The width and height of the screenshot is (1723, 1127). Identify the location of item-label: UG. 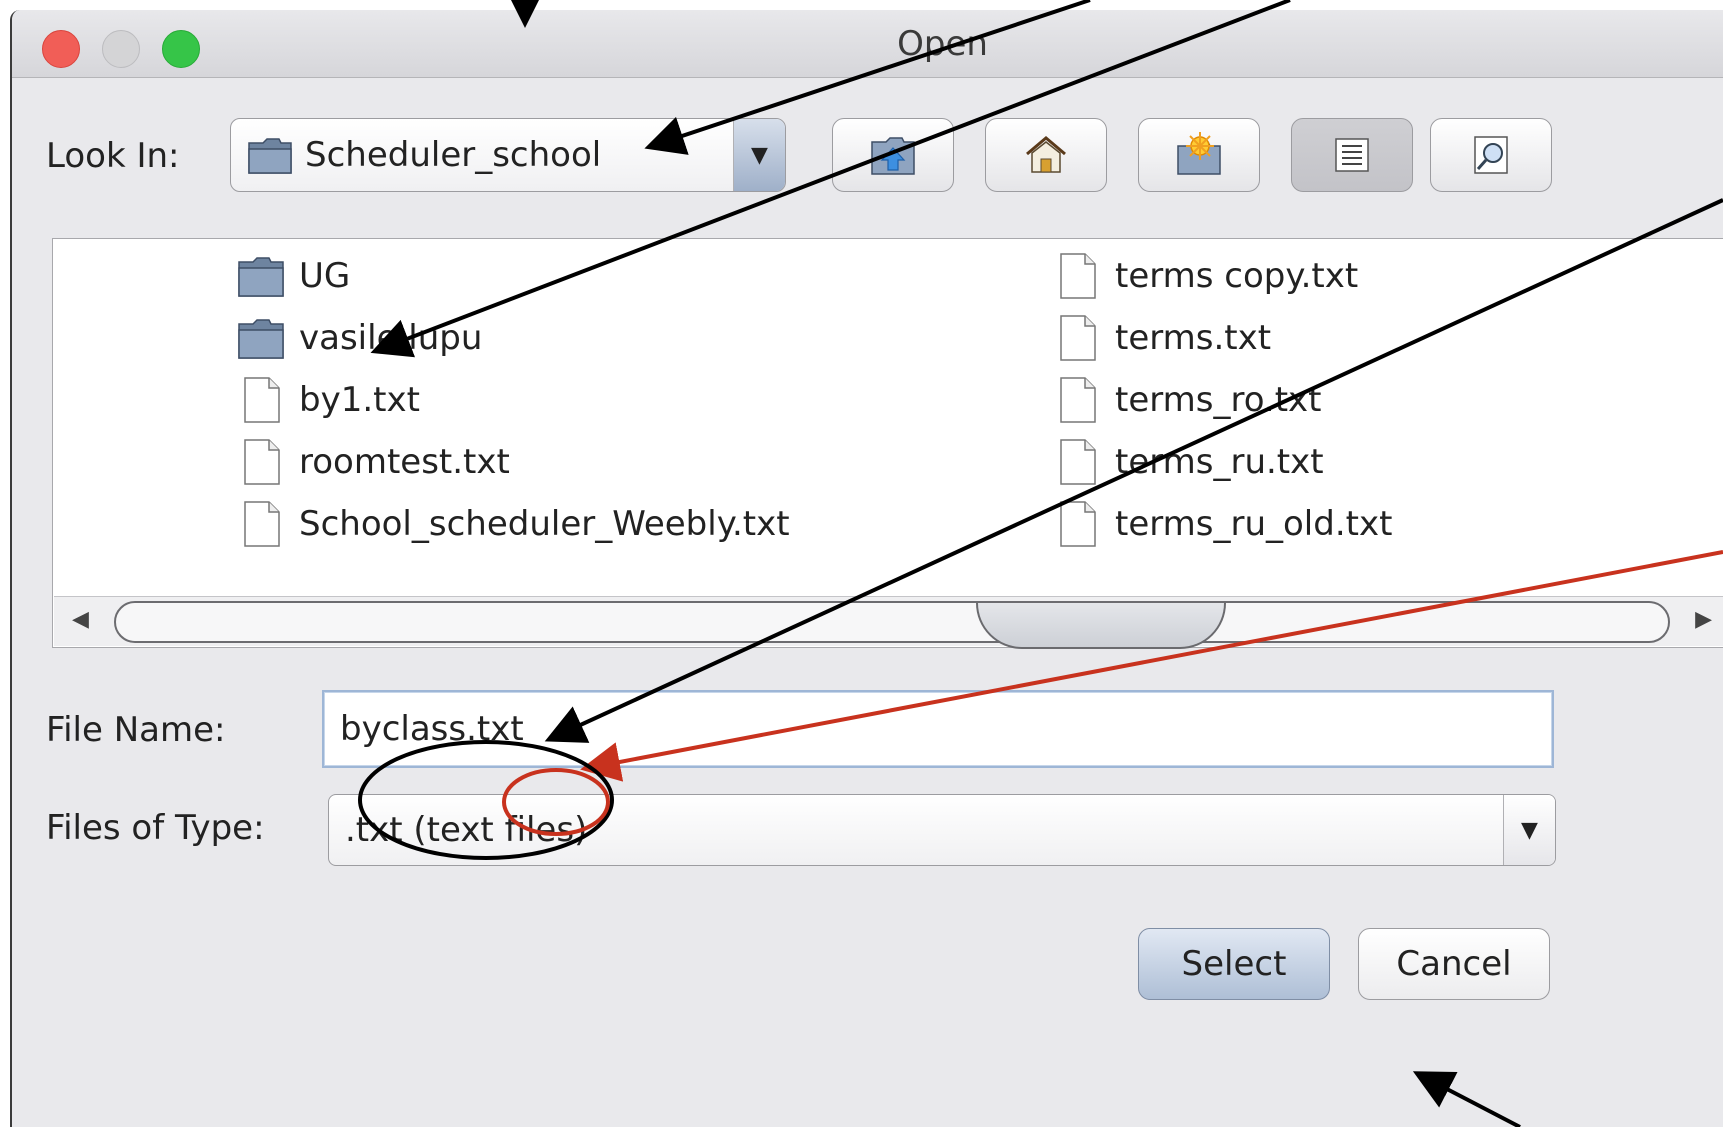
(325, 276).